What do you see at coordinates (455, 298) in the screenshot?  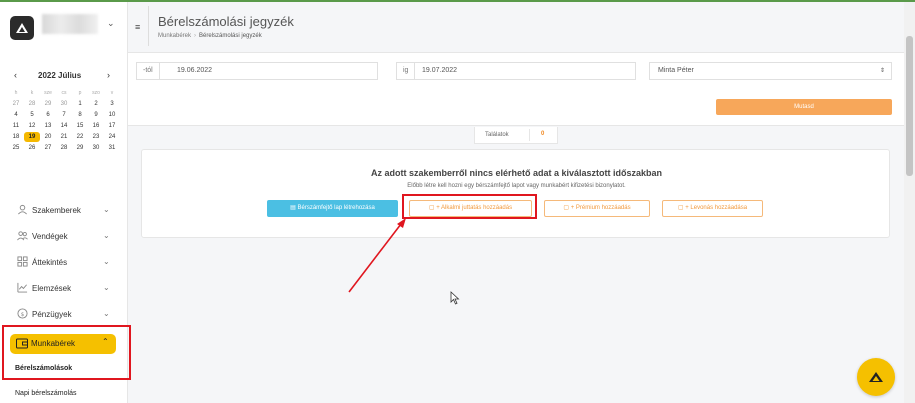 I see `mouse-cursor-icon` at bounding box center [455, 298].